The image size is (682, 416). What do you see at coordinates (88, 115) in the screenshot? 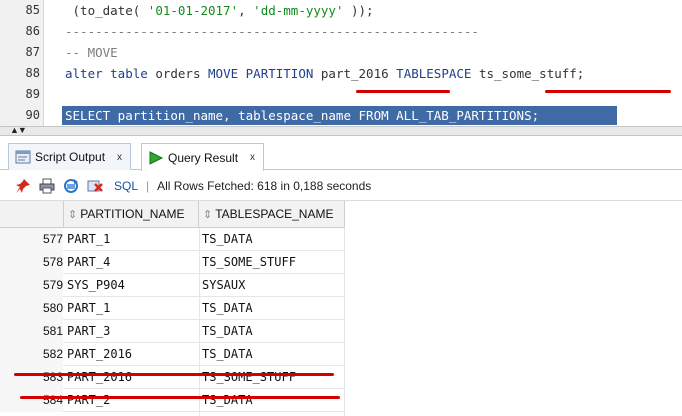
I see `code-token: SELECT` at bounding box center [88, 115].